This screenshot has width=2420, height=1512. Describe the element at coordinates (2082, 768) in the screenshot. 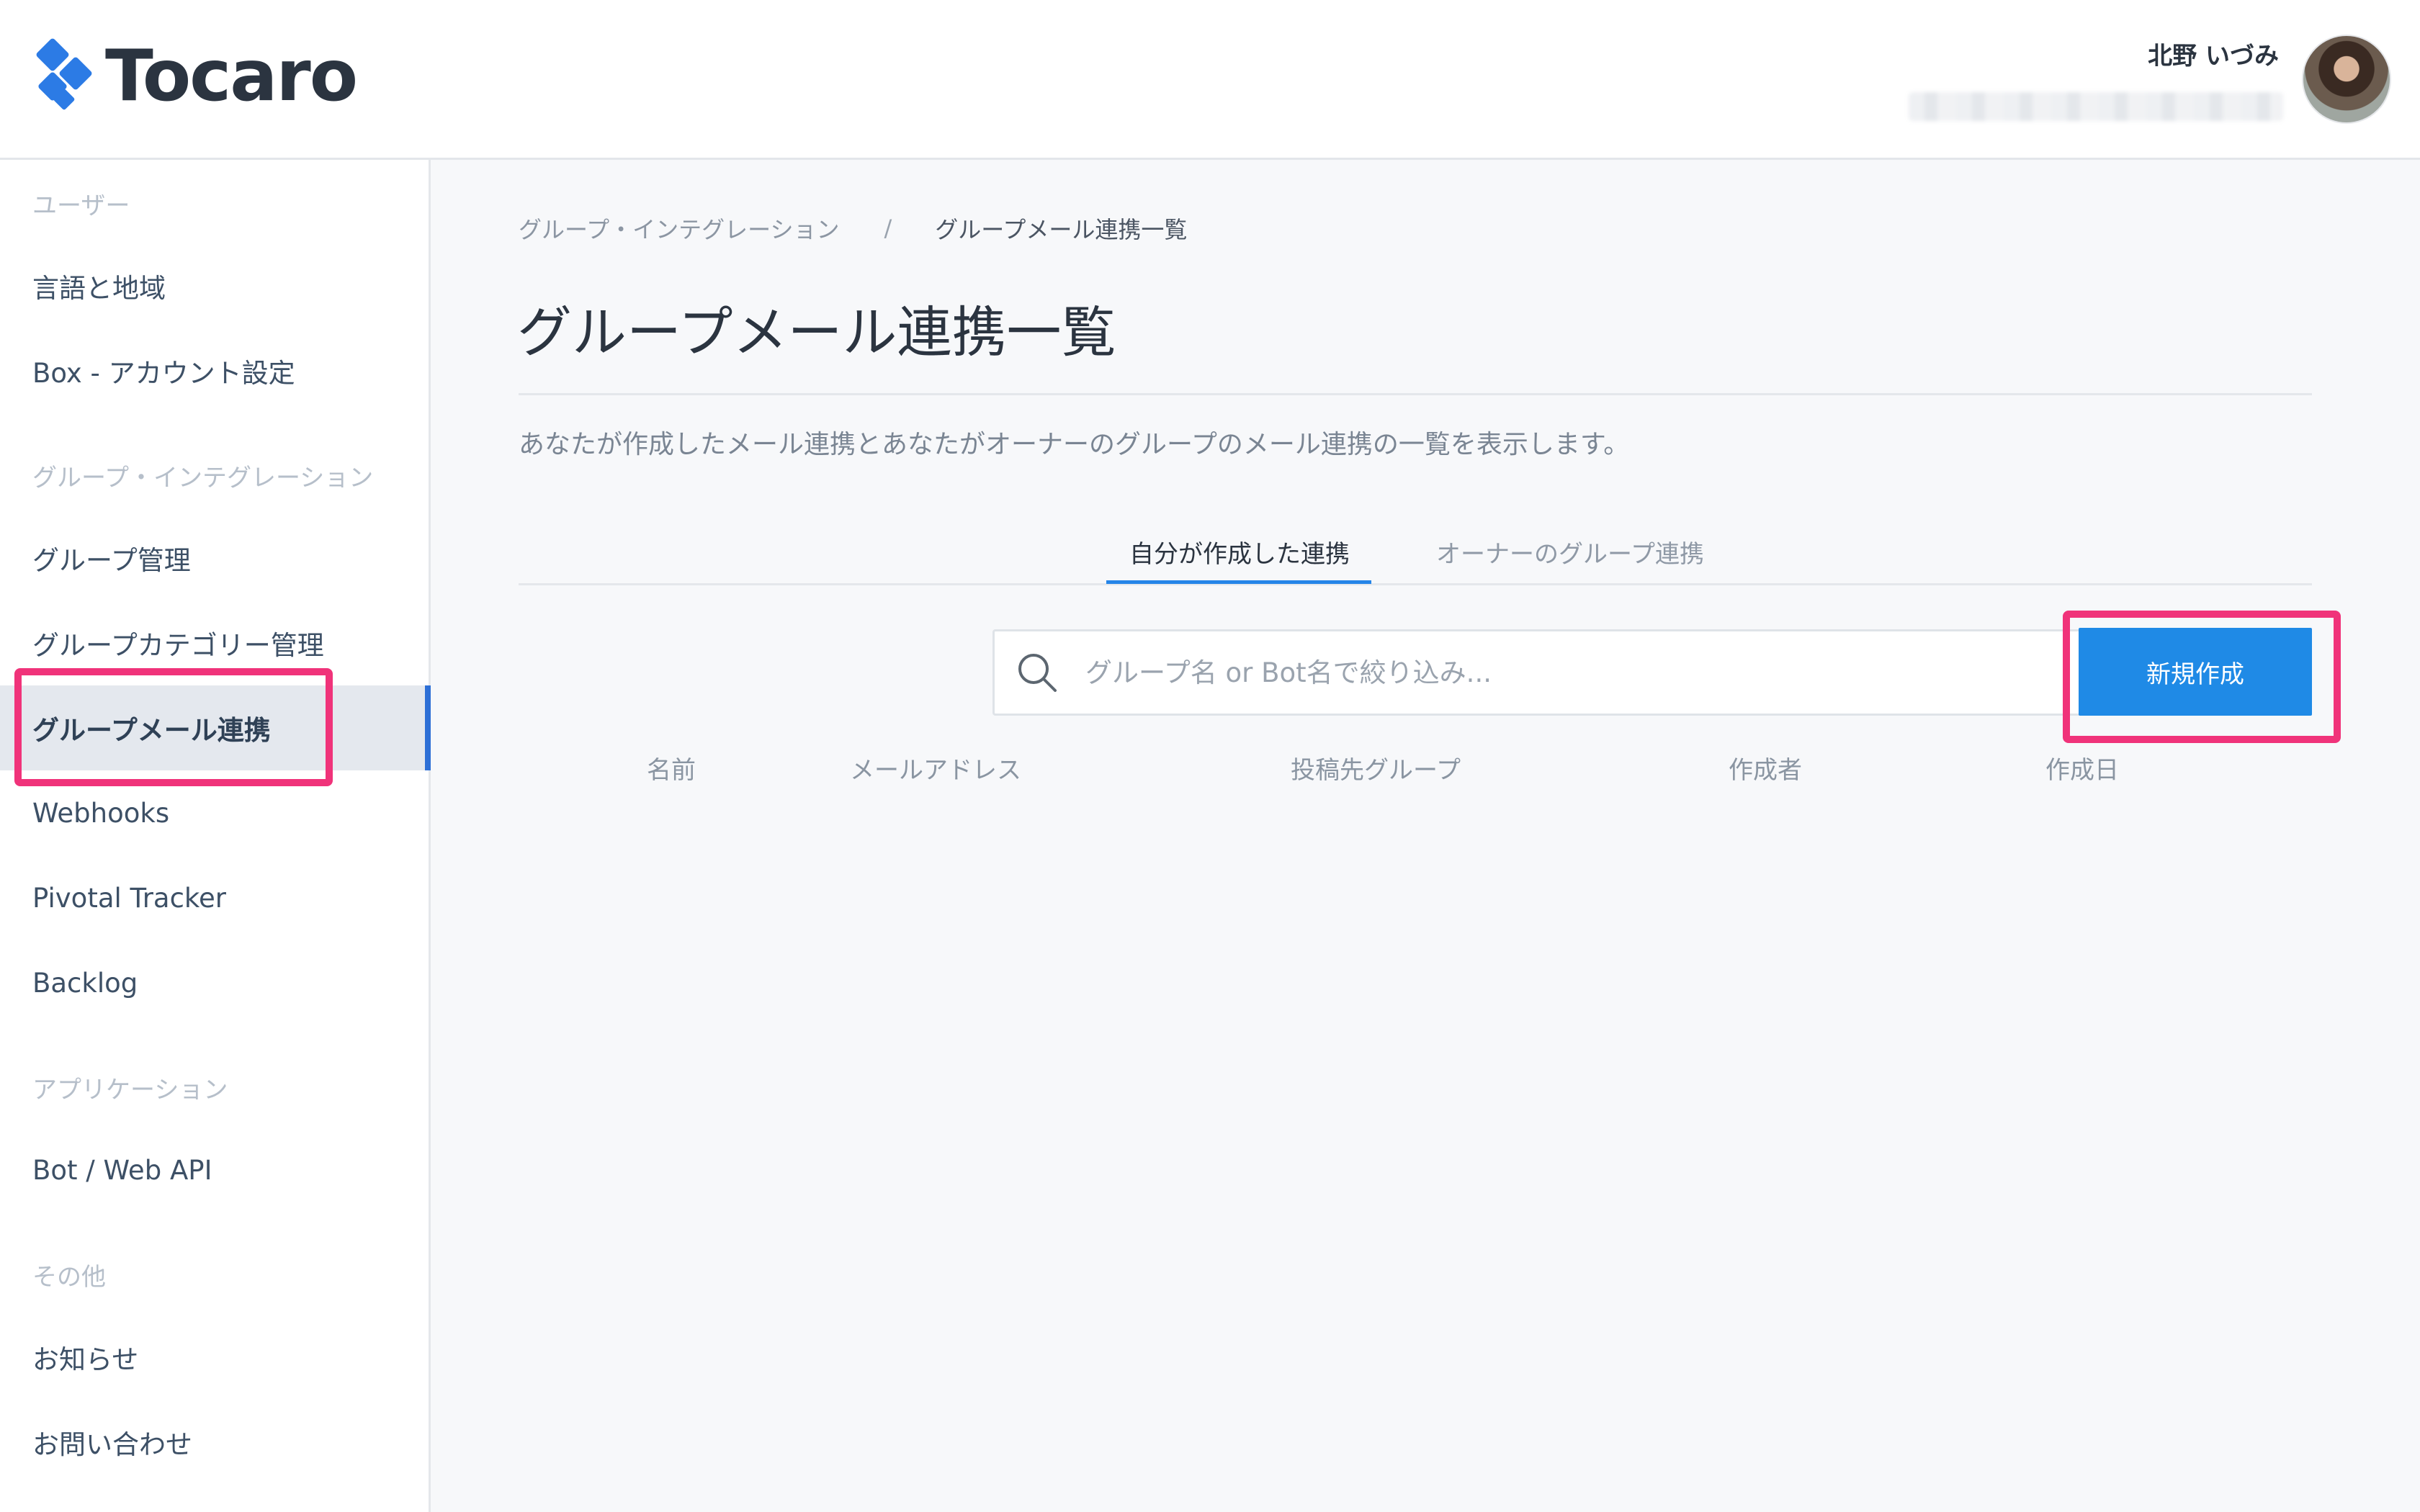

I see `column-header-created-date: 作成日` at that location.